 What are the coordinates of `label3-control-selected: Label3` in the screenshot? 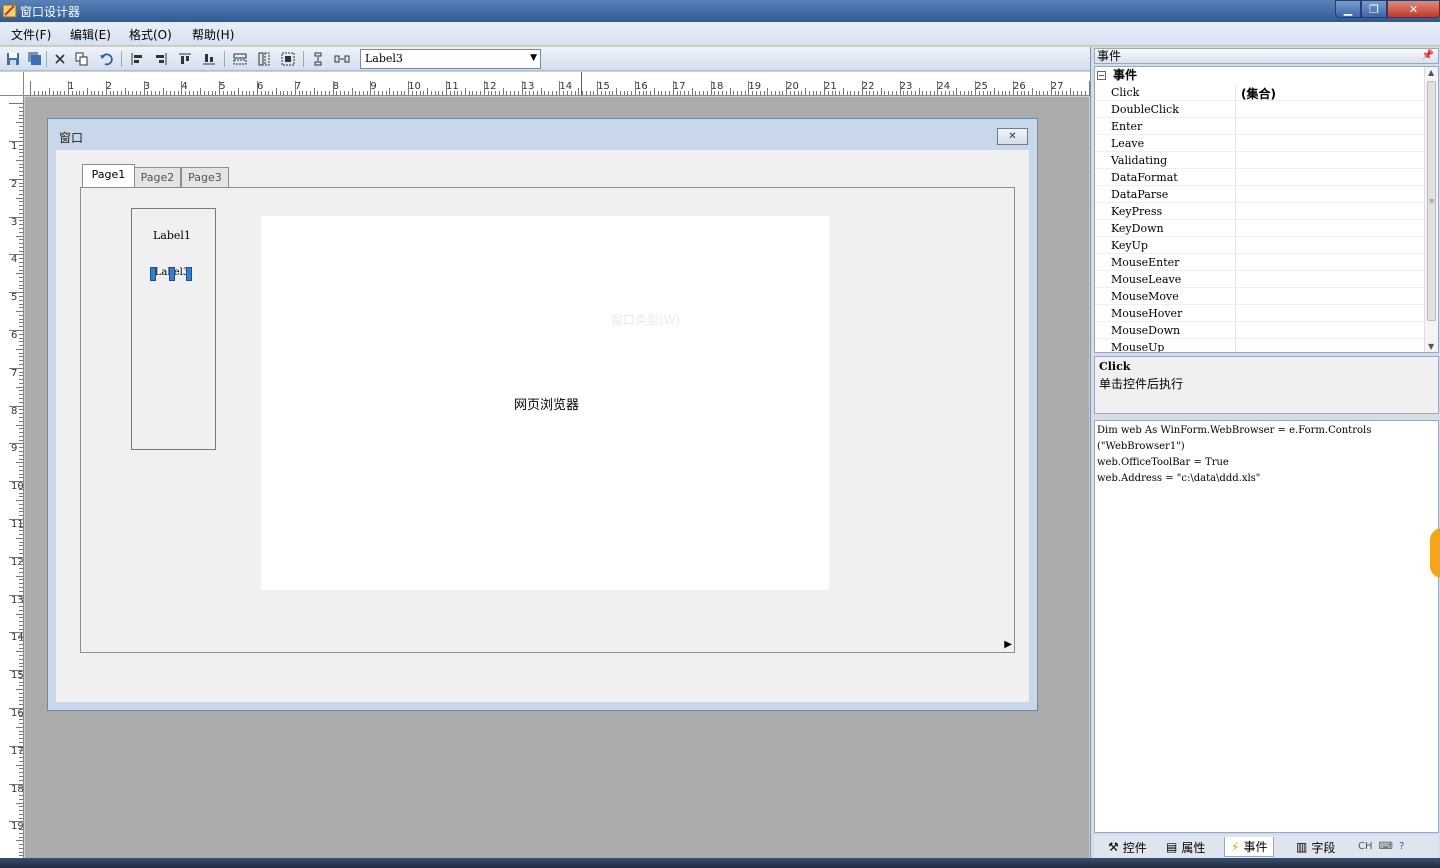 It's located at (171, 275).